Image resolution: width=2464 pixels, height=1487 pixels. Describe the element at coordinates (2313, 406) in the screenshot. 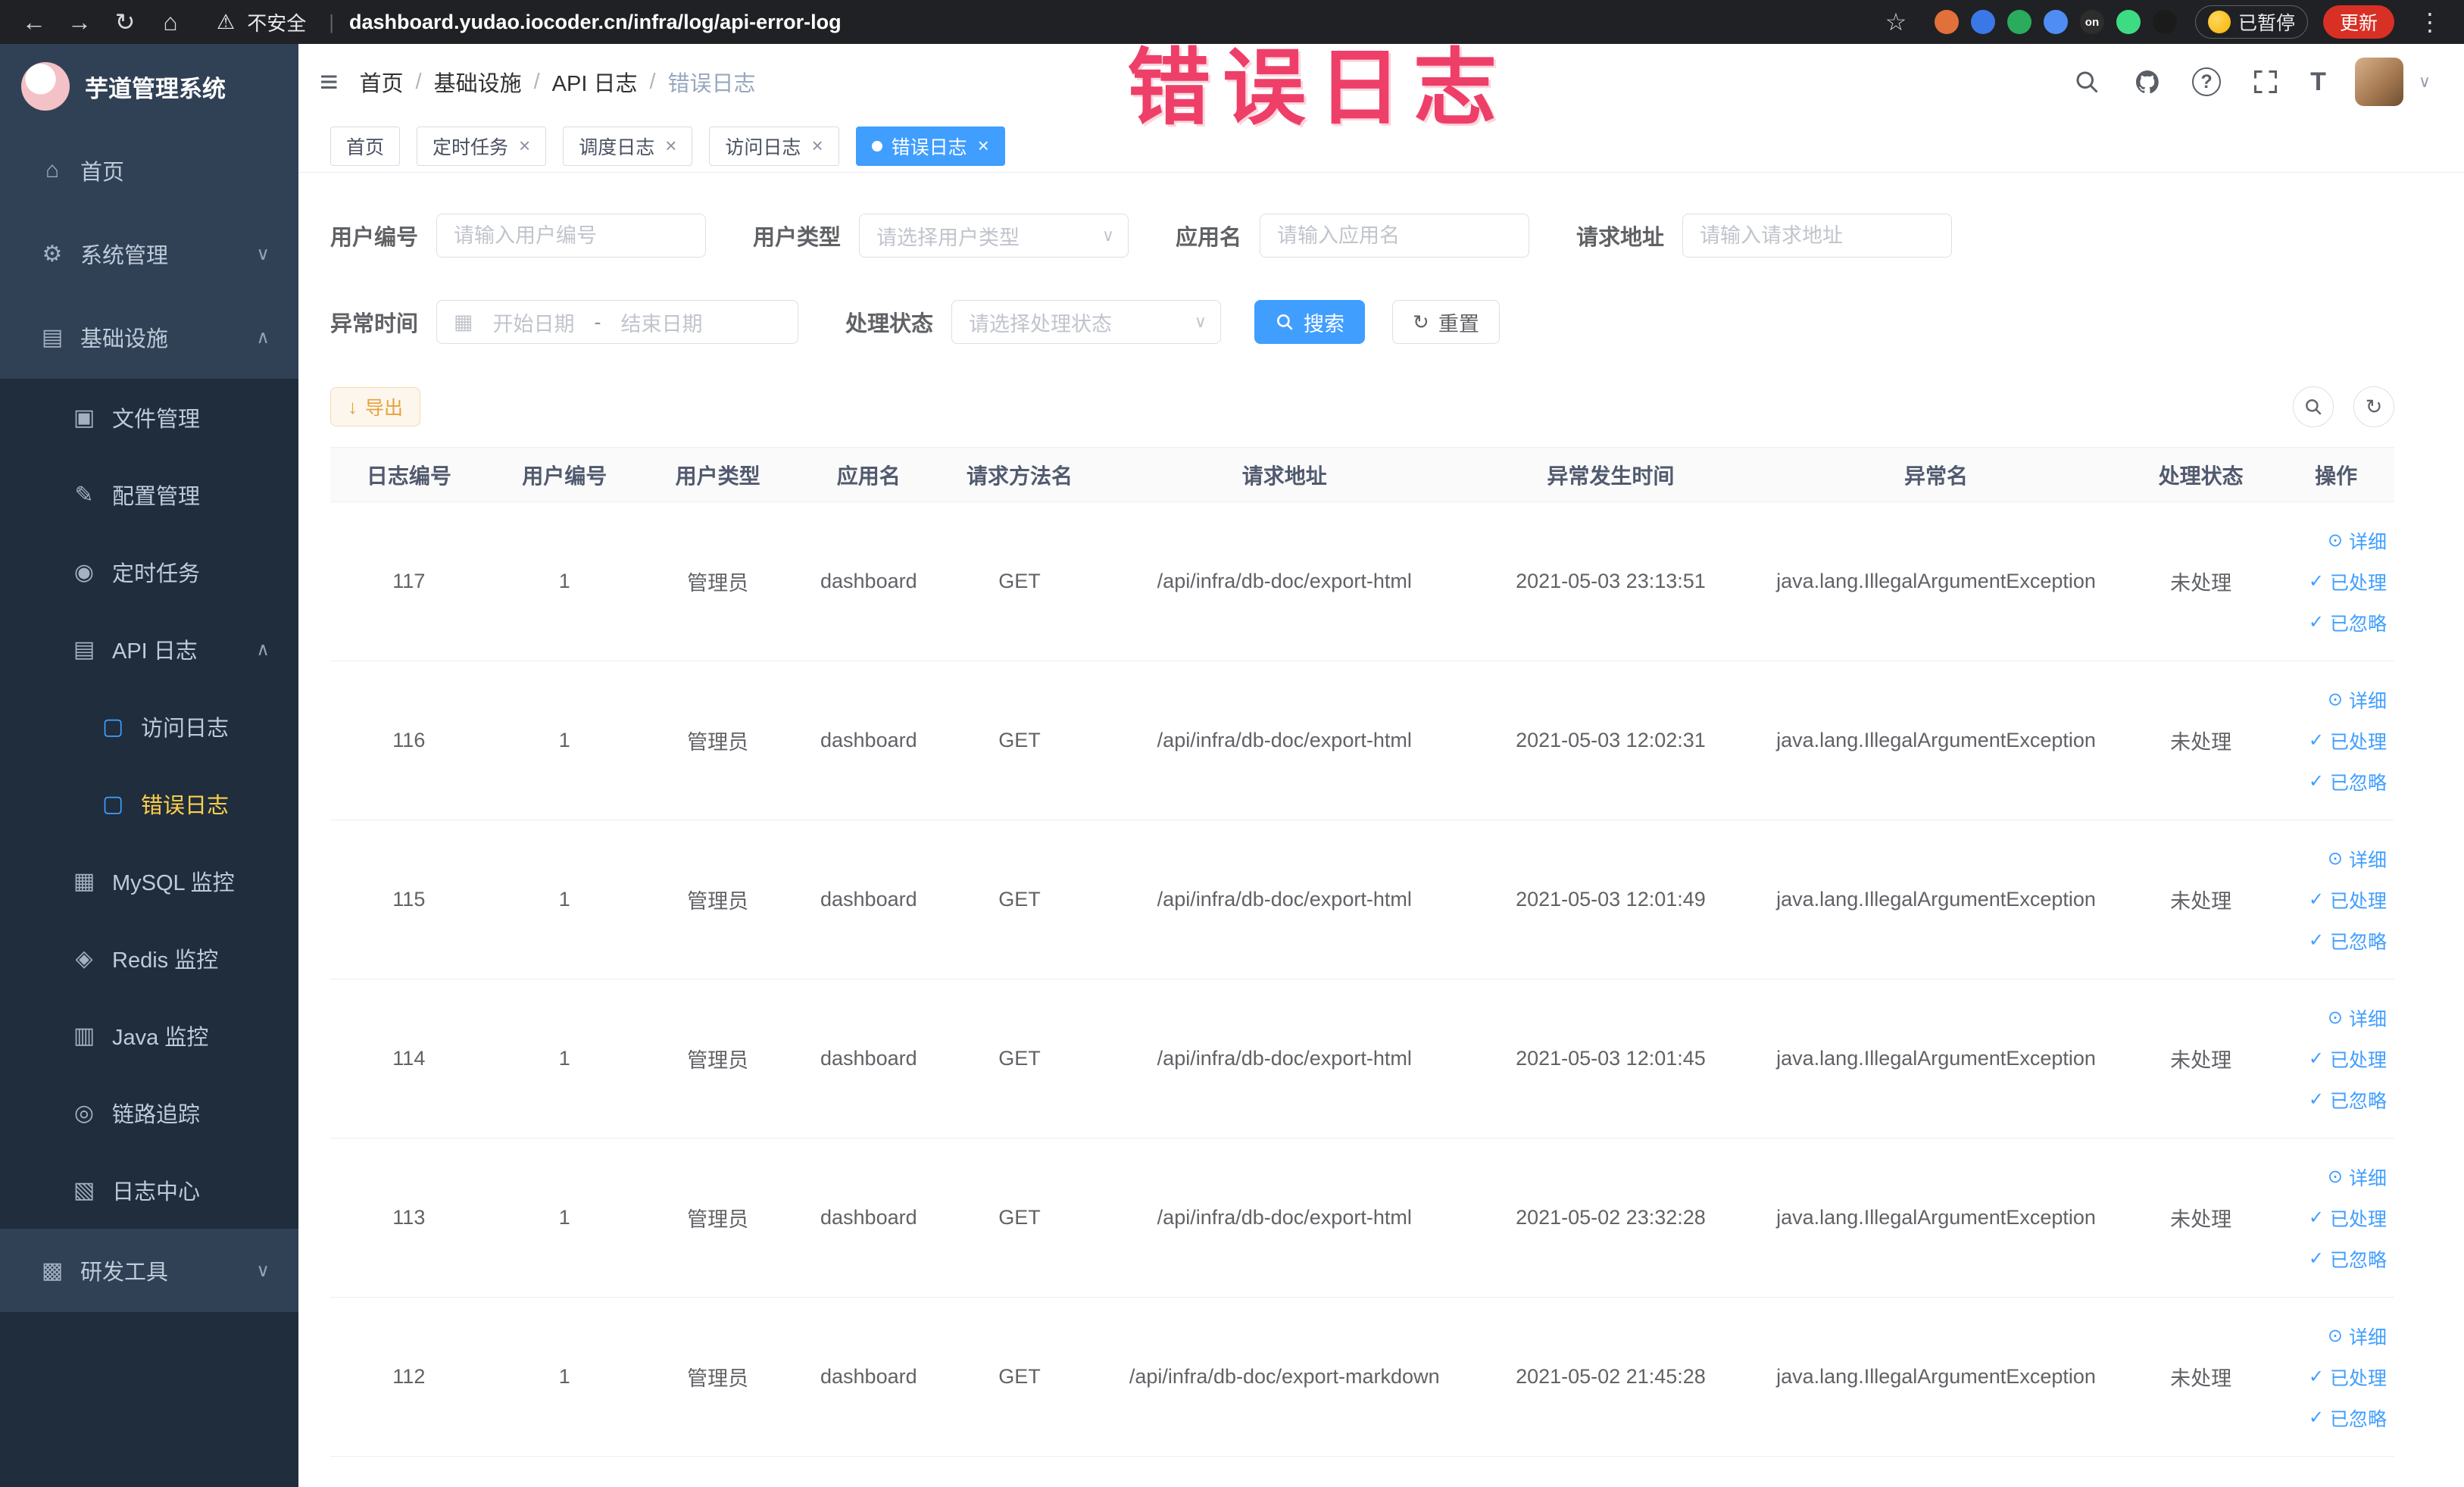

I see `toggle-search-button` at that location.